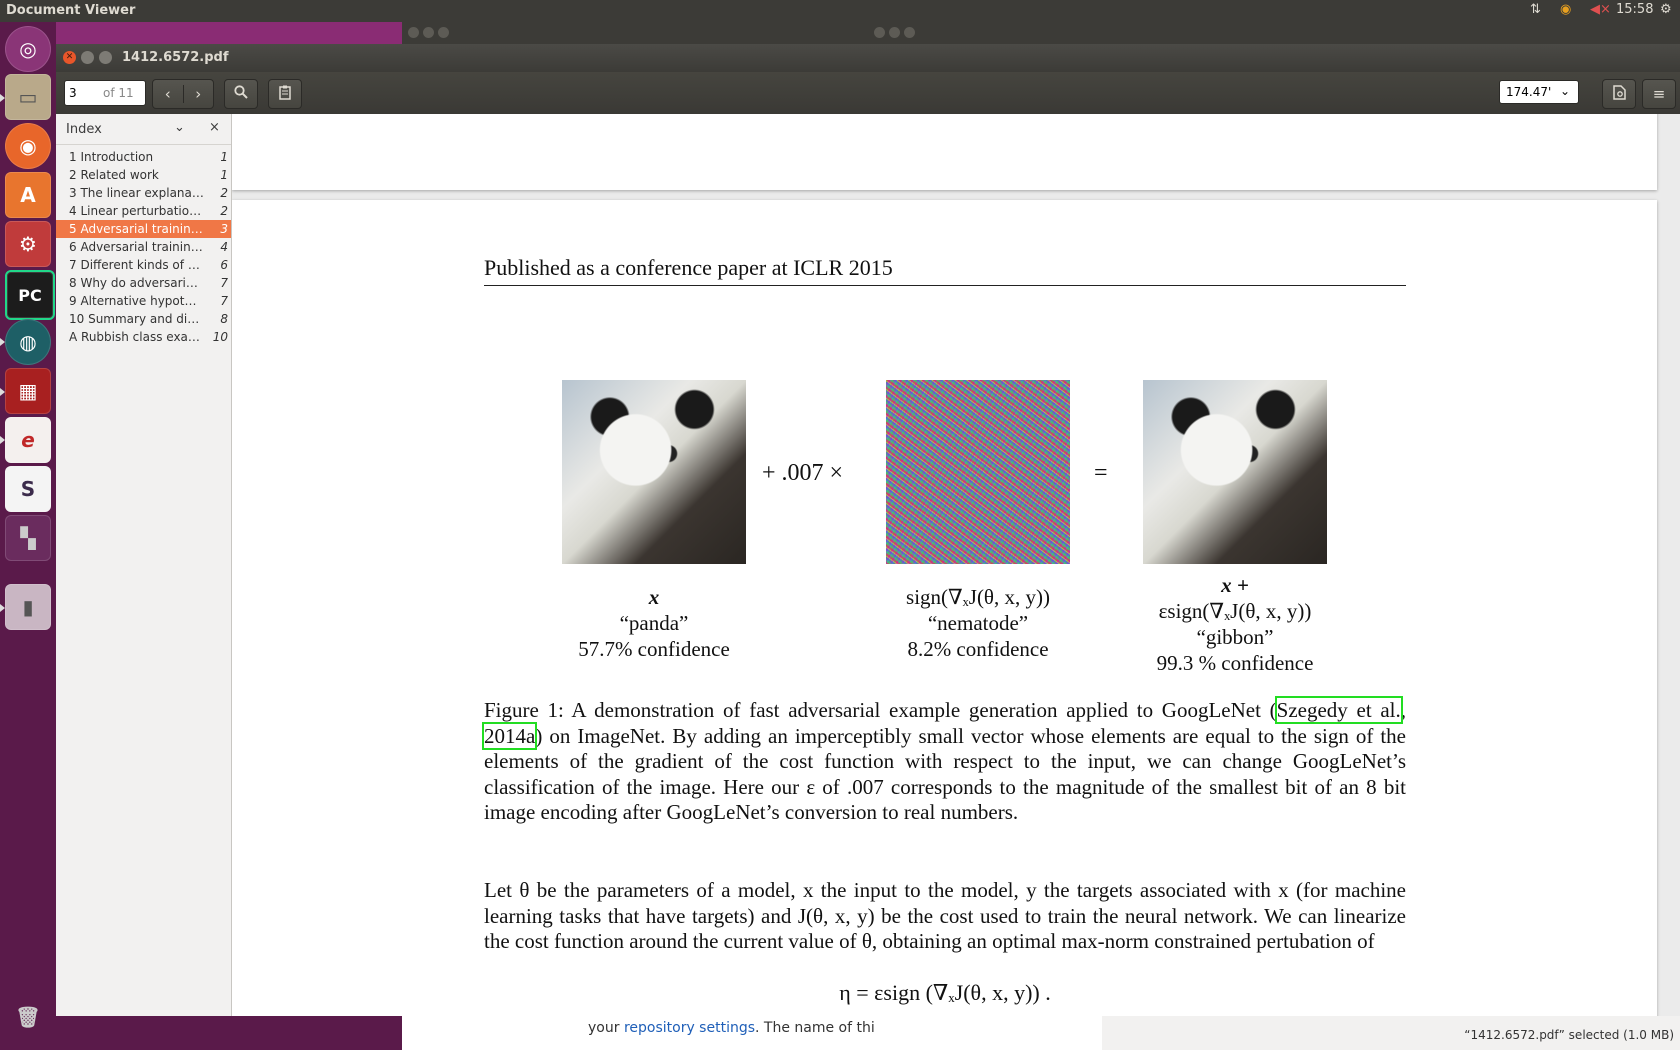 The image size is (1680, 1050). What do you see at coordinates (1666, 9) in the screenshot?
I see `settings-gear-icon: ⚙` at bounding box center [1666, 9].